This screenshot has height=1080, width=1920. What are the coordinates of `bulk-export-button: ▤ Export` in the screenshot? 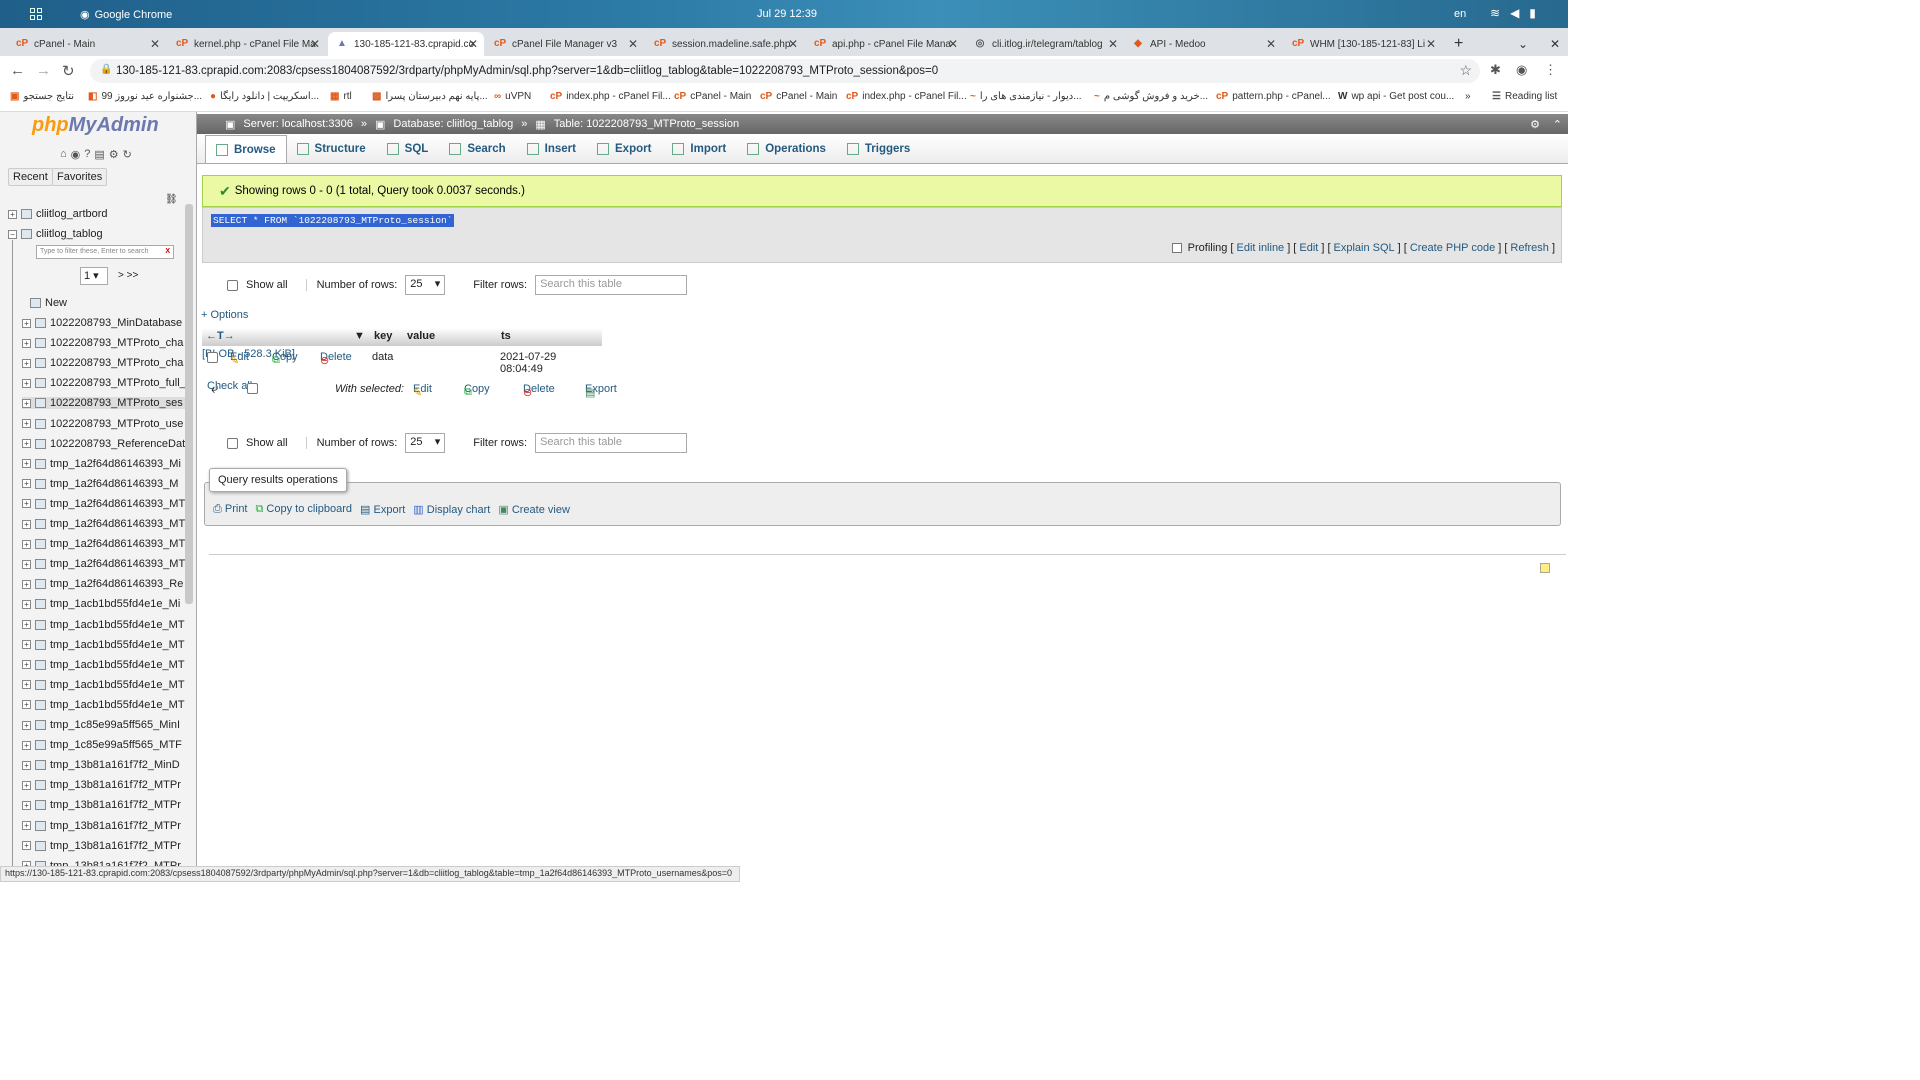 It's located at (601, 391).